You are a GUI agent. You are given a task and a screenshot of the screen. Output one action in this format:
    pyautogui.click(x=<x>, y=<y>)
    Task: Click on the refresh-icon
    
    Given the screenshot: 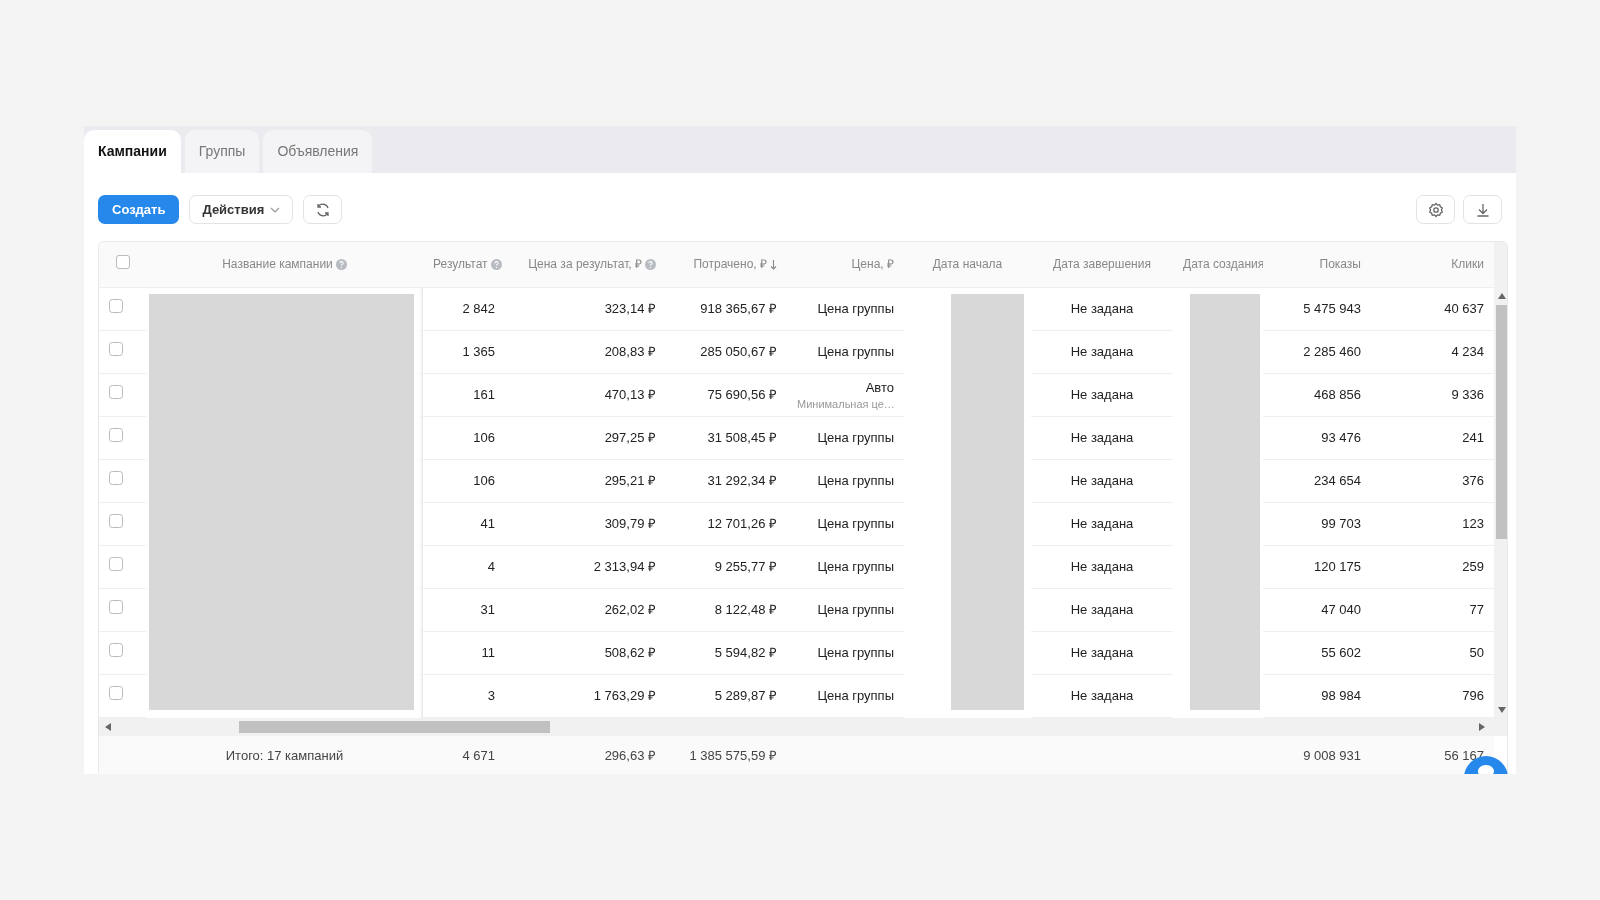 What is the action you would take?
    pyautogui.click(x=322, y=209)
    